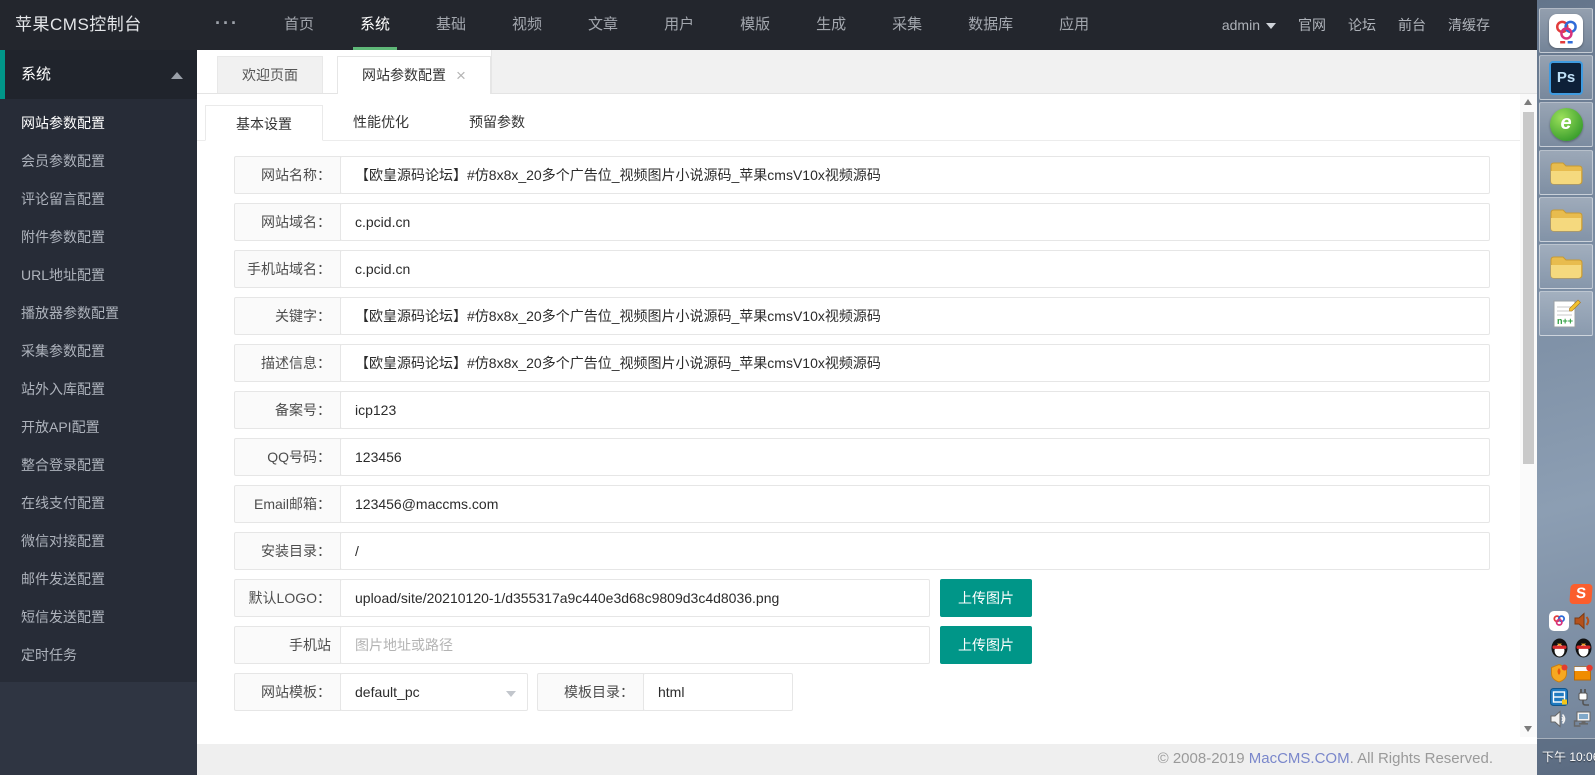 This screenshot has height=775, width=1595. Describe the element at coordinates (679, 25) in the screenshot. I see `nav-item-user: 用户` at that location.